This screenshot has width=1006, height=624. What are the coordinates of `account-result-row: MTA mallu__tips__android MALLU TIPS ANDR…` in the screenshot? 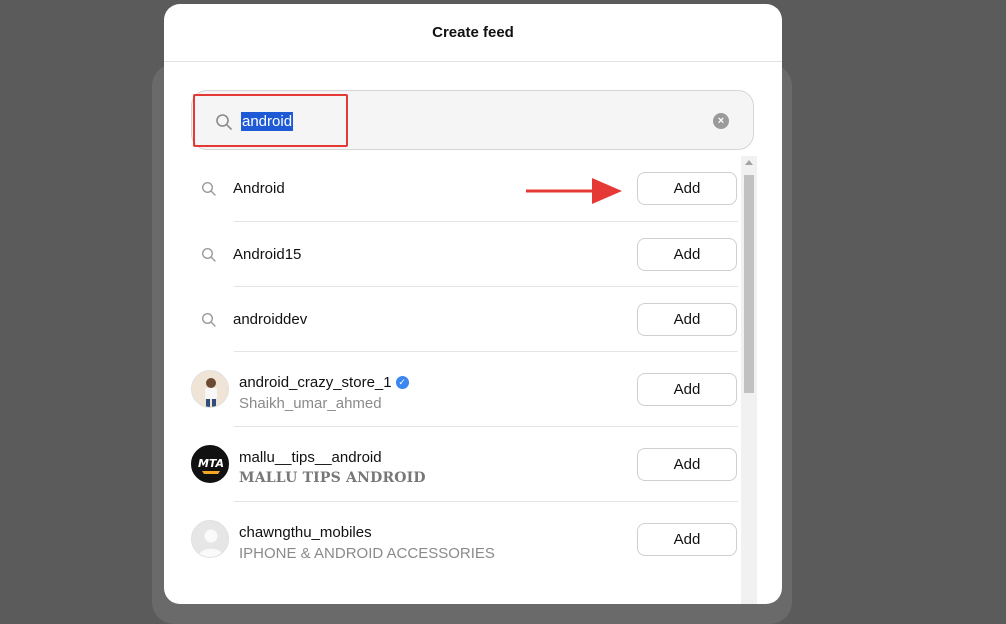 It's located at (452, 464).